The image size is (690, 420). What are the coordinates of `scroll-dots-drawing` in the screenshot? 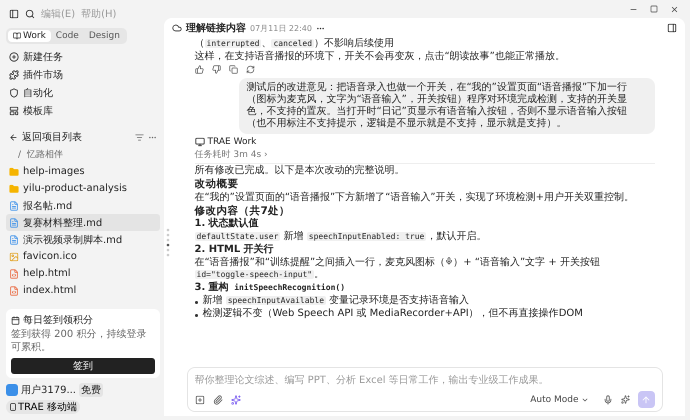 It's located at (168, 243).